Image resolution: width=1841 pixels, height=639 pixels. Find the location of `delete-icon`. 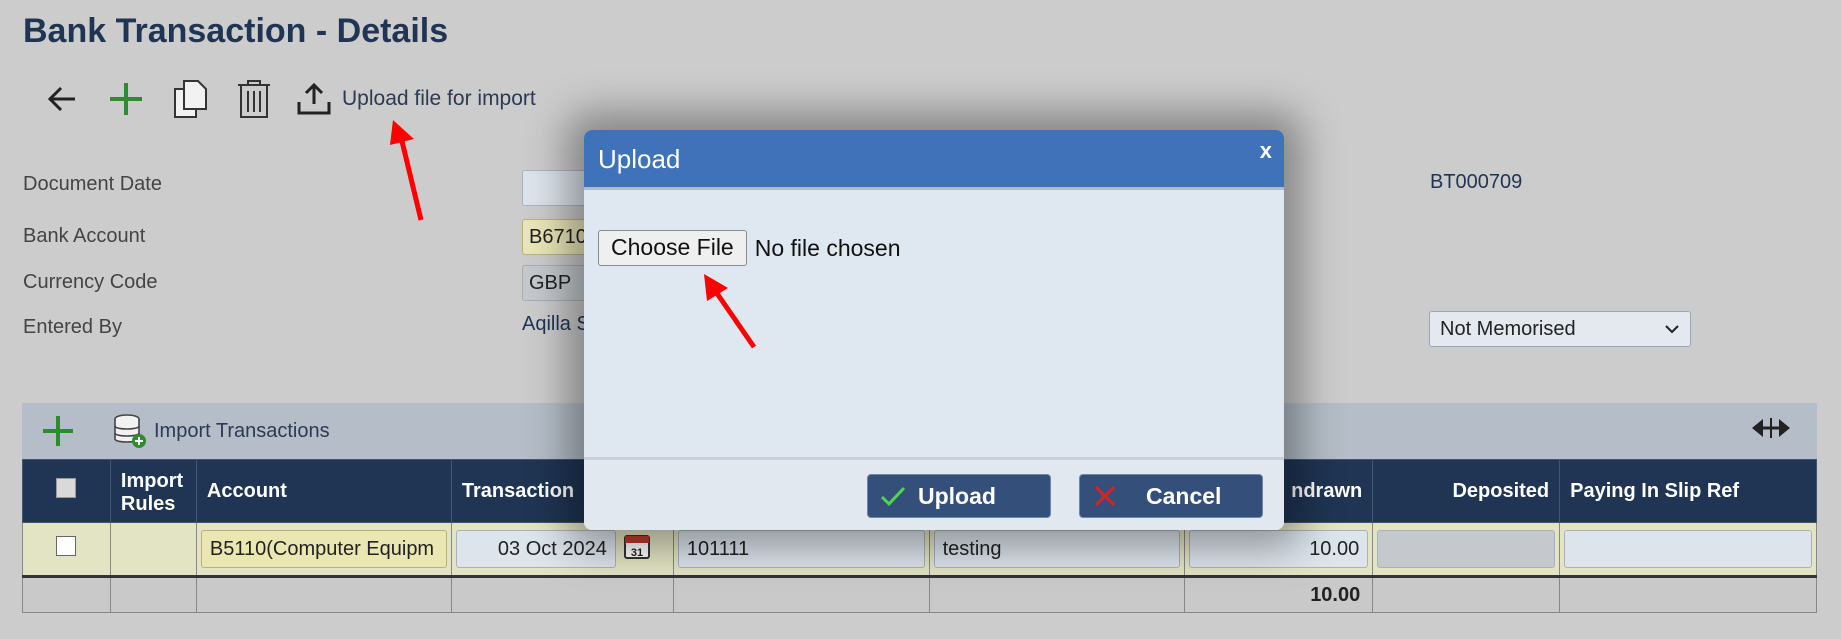

delete-icon is located at coordinates (254, 99).